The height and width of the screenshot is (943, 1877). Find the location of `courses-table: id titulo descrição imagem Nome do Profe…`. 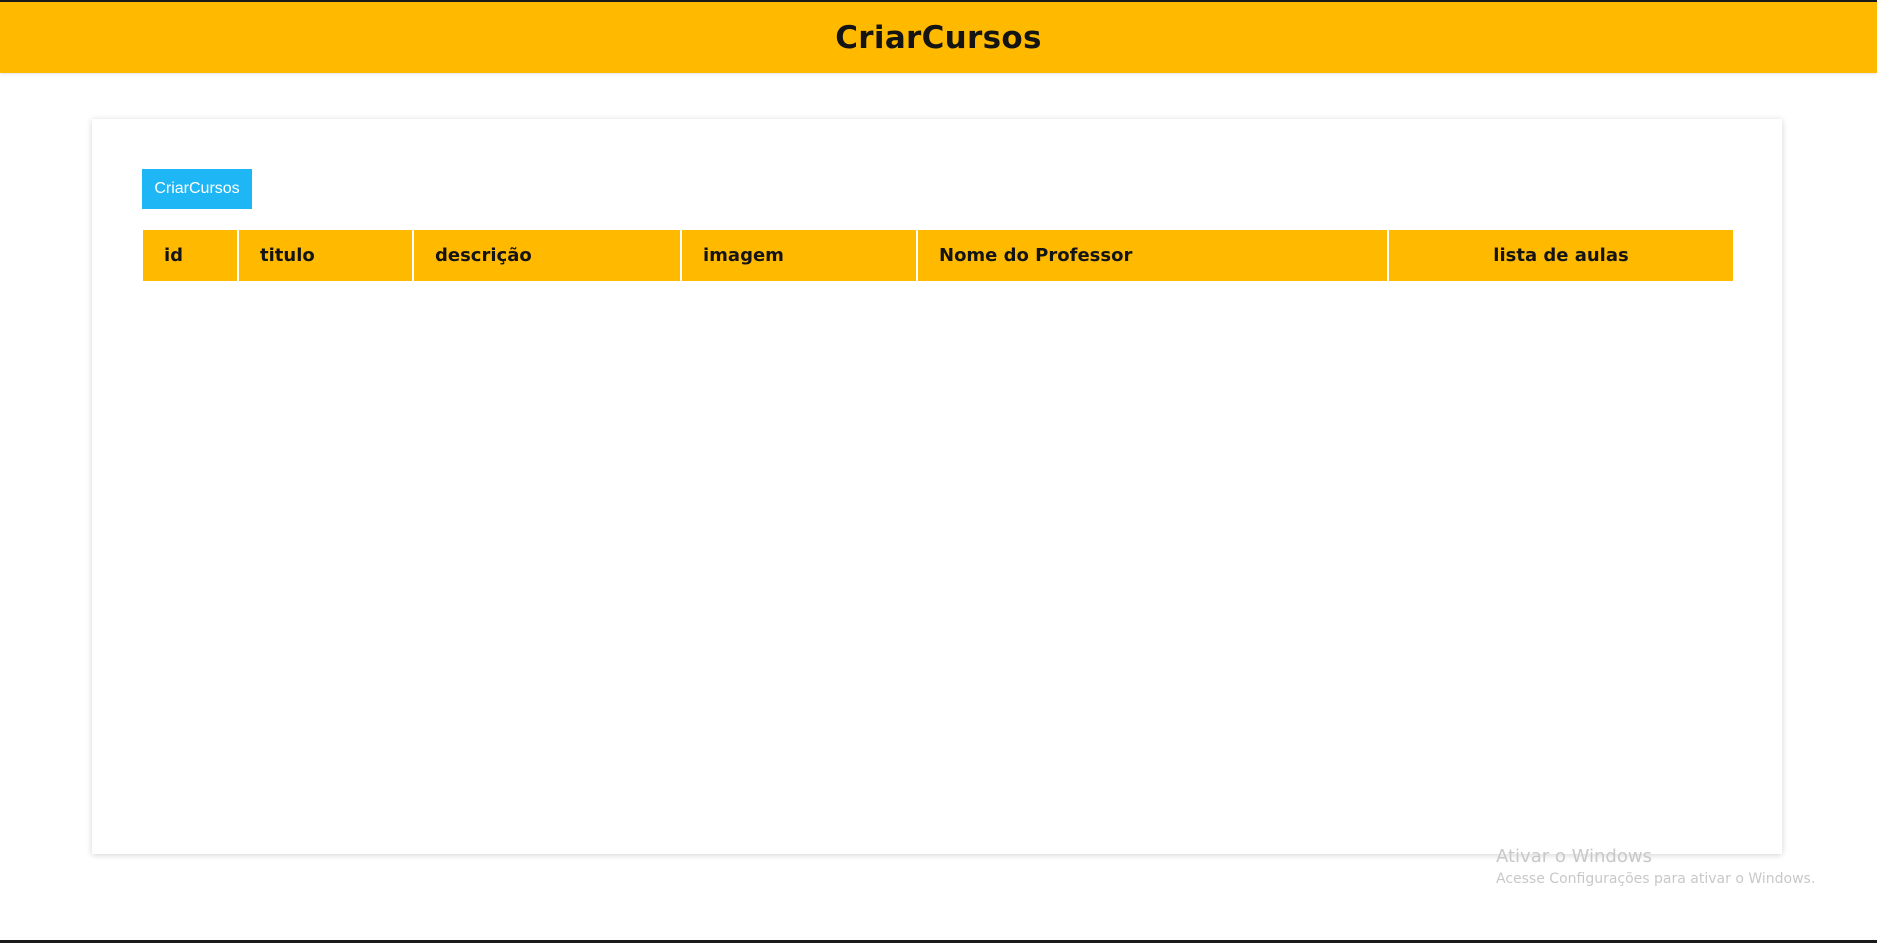

courses-table: id titulo descrição imagem Nome do Profe… is located at coordinates (938, 255).